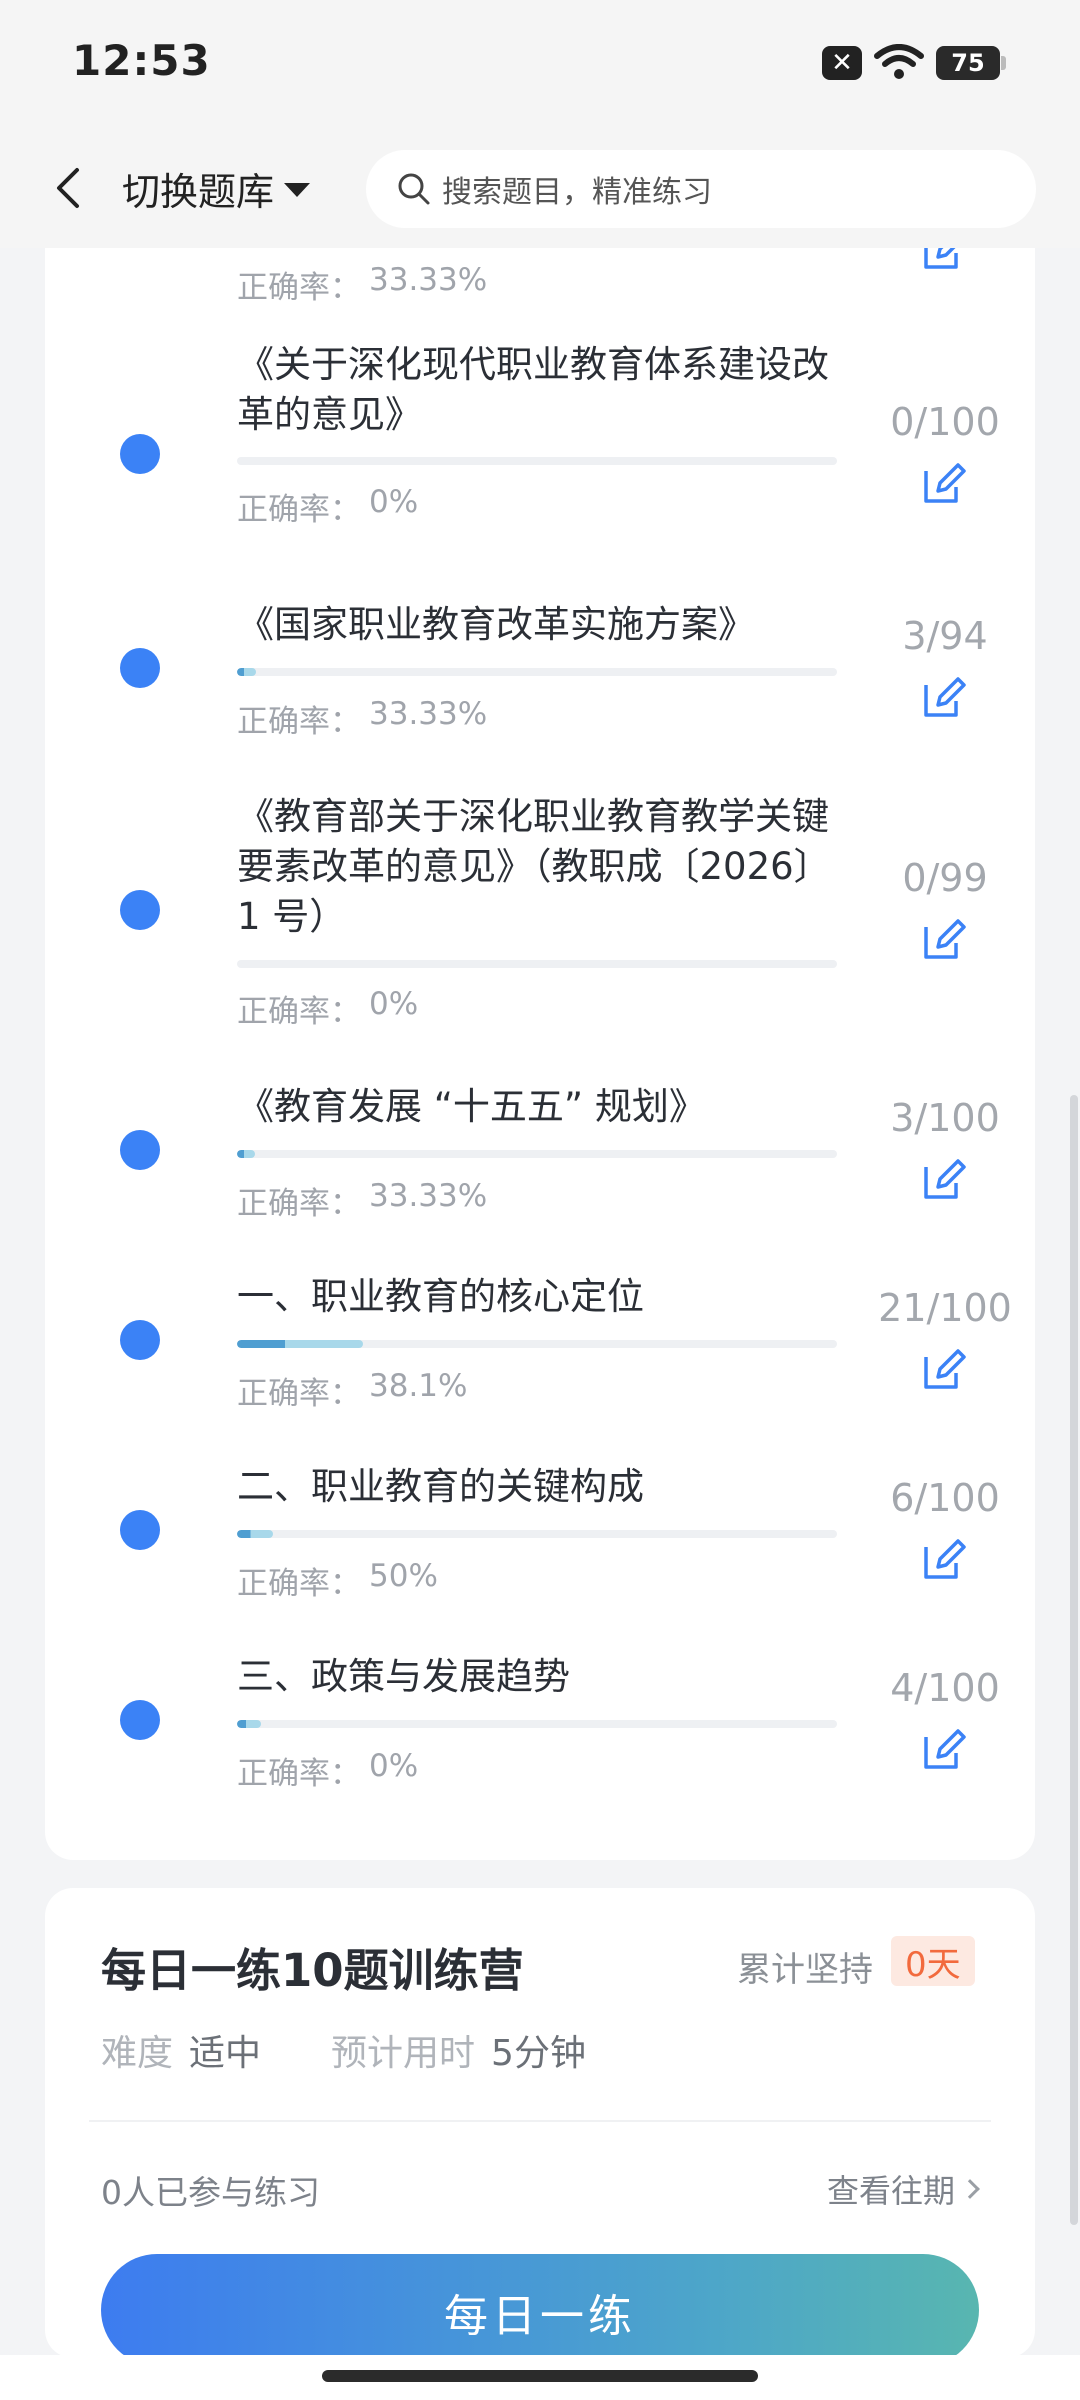 This screenshot has width=1080, height=2400. Describe the element at coordinates (970, 2189) in the screenshot. I see `chevron-right-icon` at that location.